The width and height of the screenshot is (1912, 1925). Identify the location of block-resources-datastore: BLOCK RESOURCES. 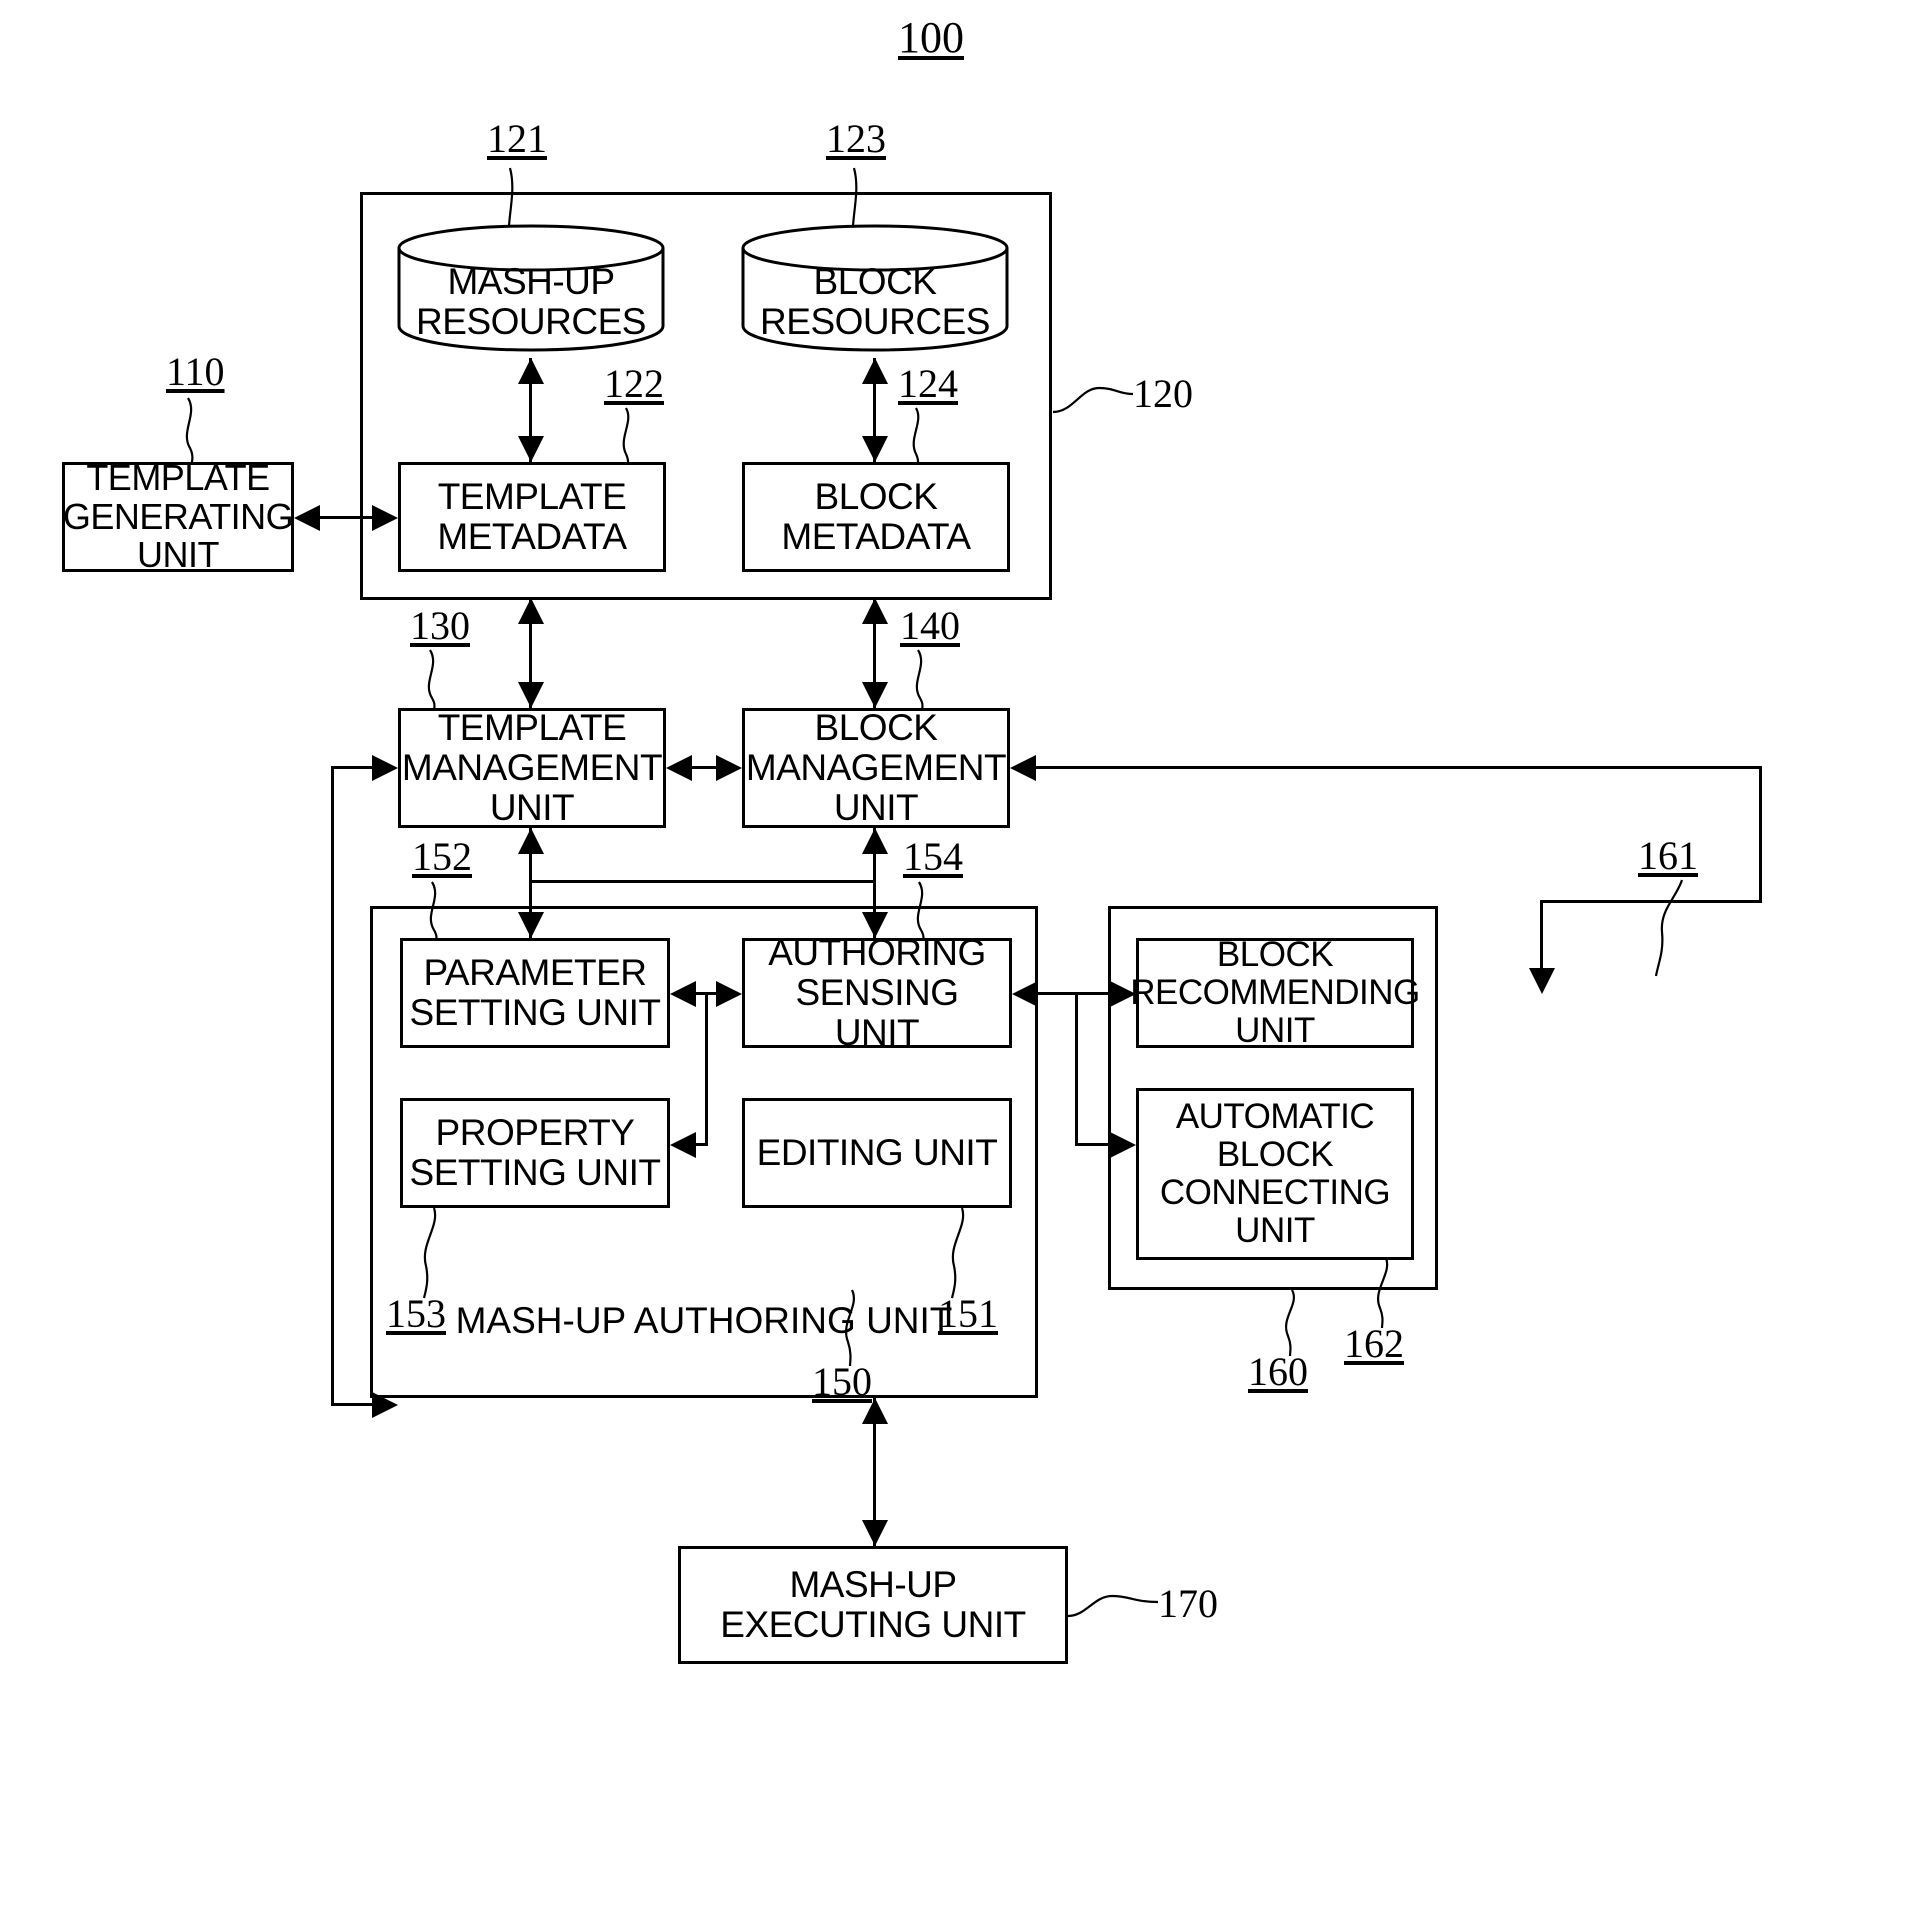
(875, 287).